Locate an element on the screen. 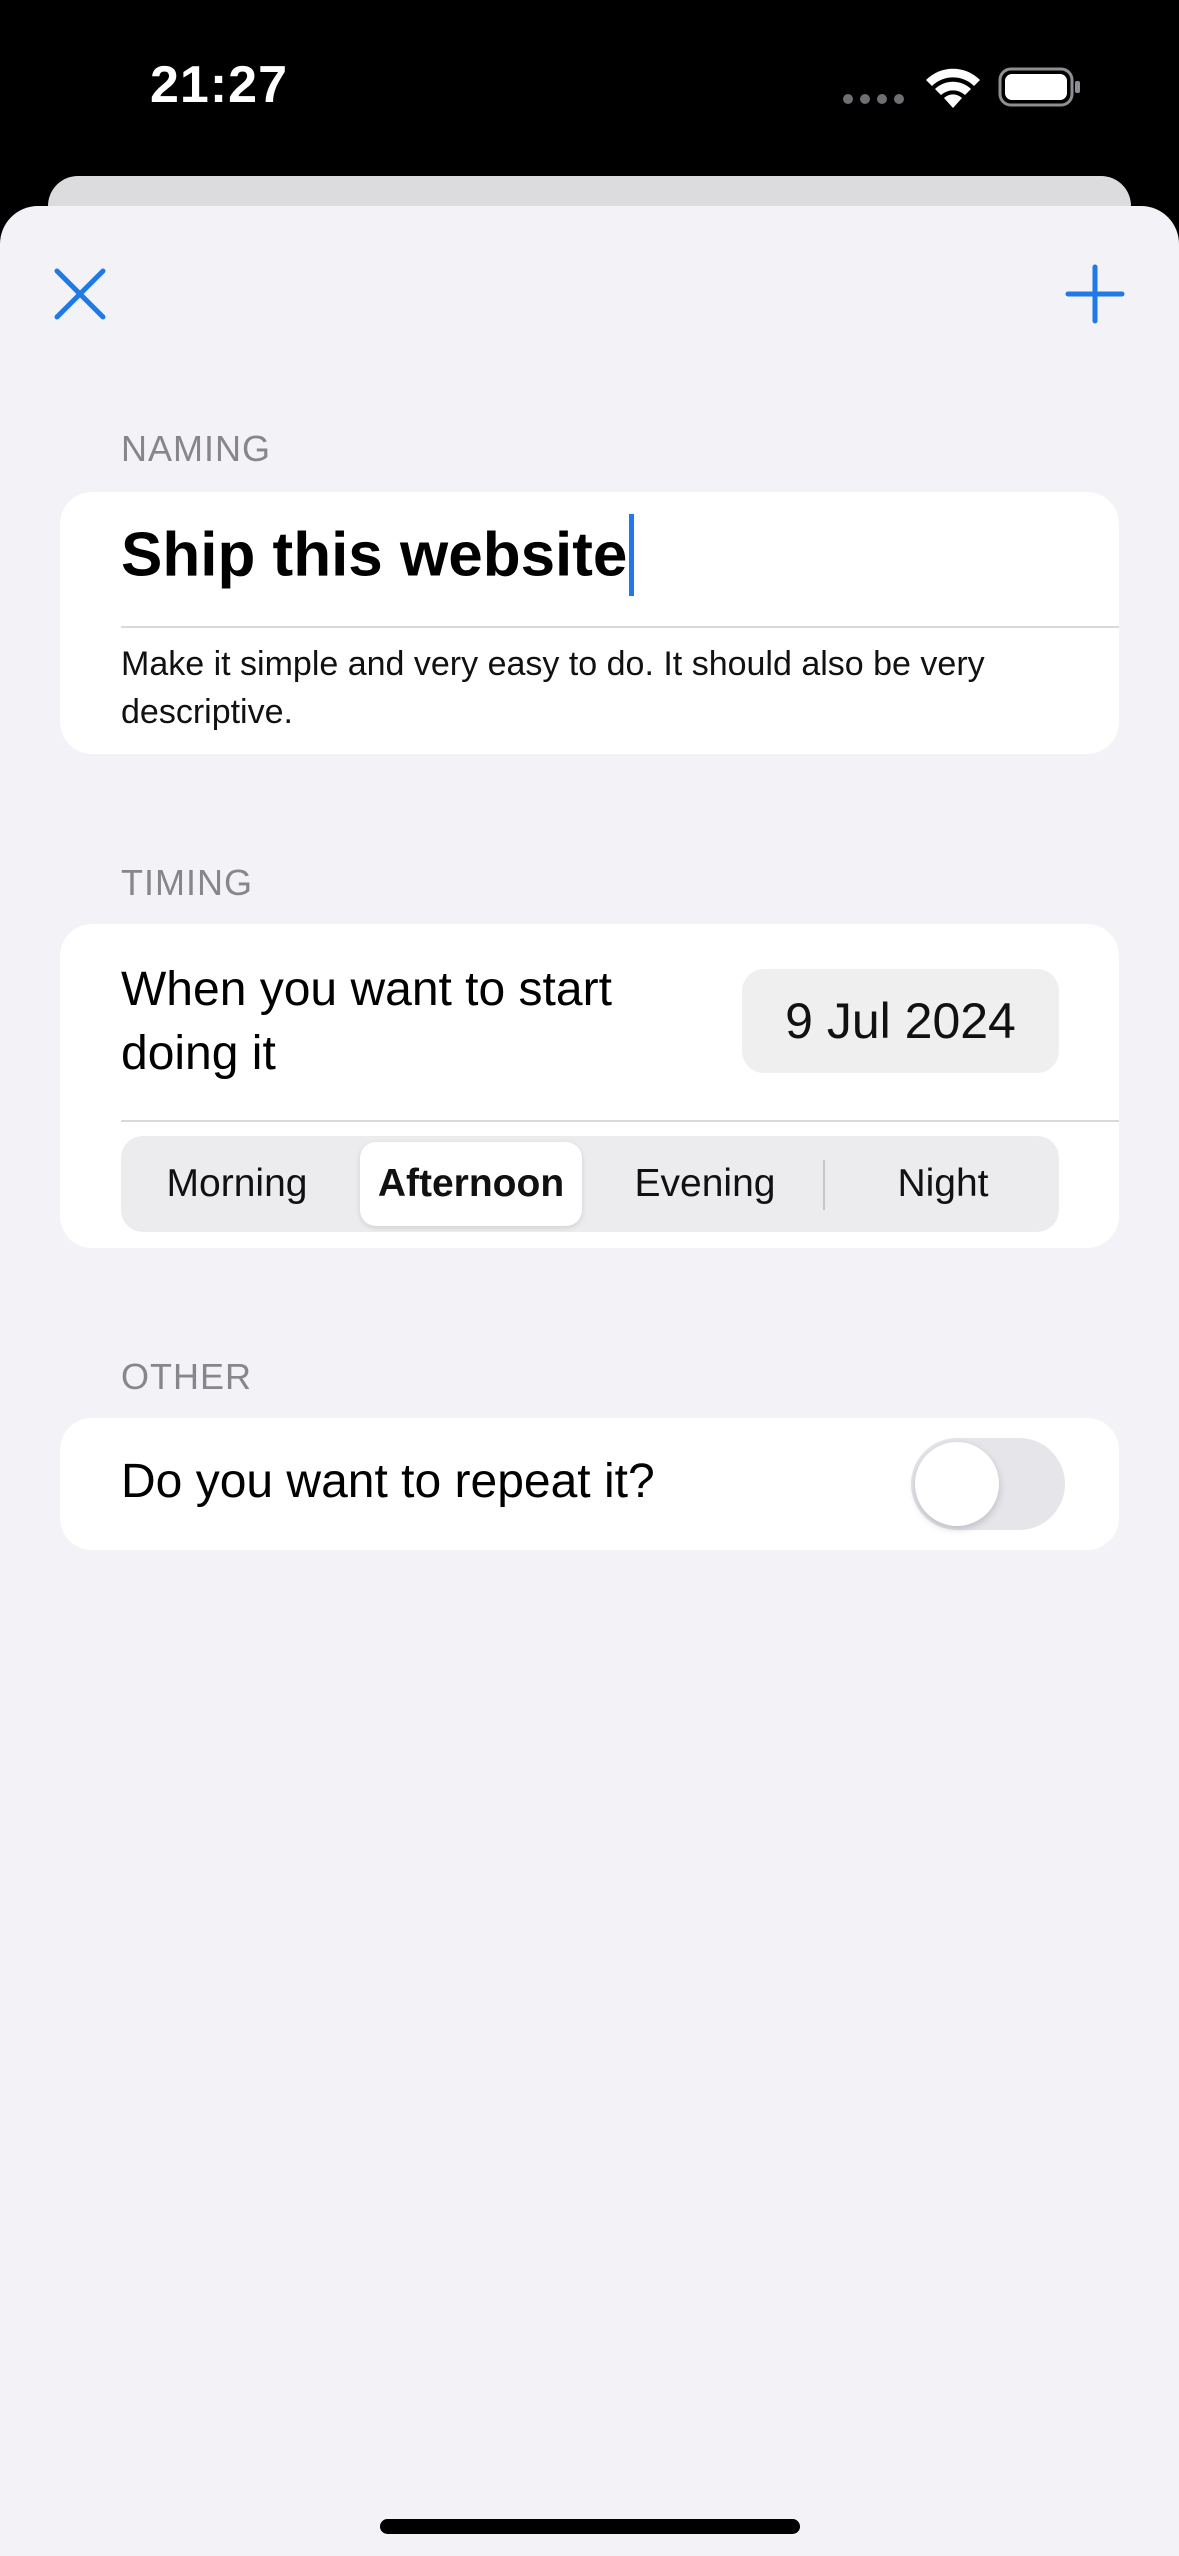  repeat-toggle is located at coordinates (988, 1484).